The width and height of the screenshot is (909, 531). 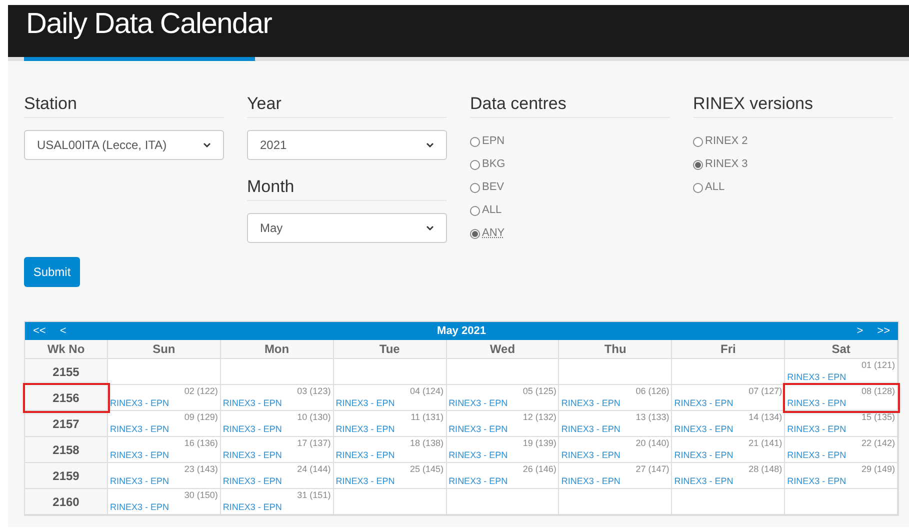 I want to click on month-title: May 2021, so click(x=461, y=331).